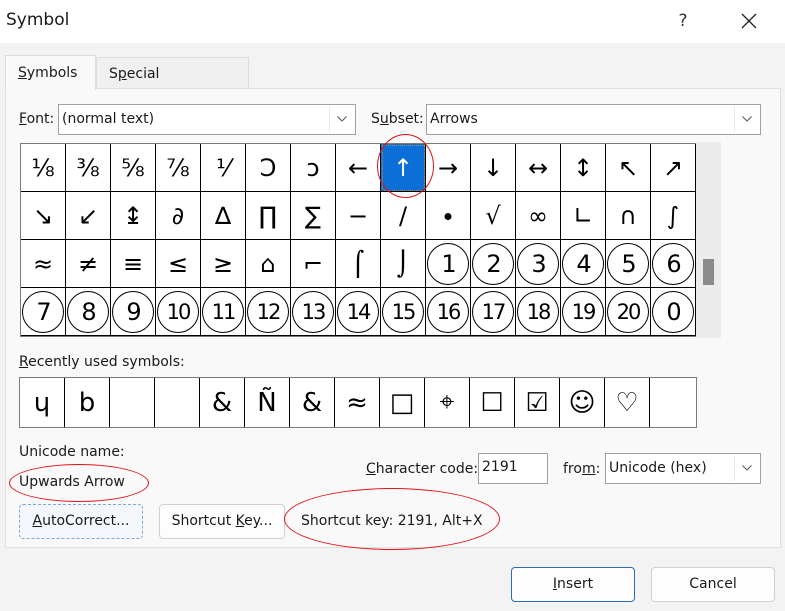  I want to click on symbol-cell: ⅛, so click(43, 168).